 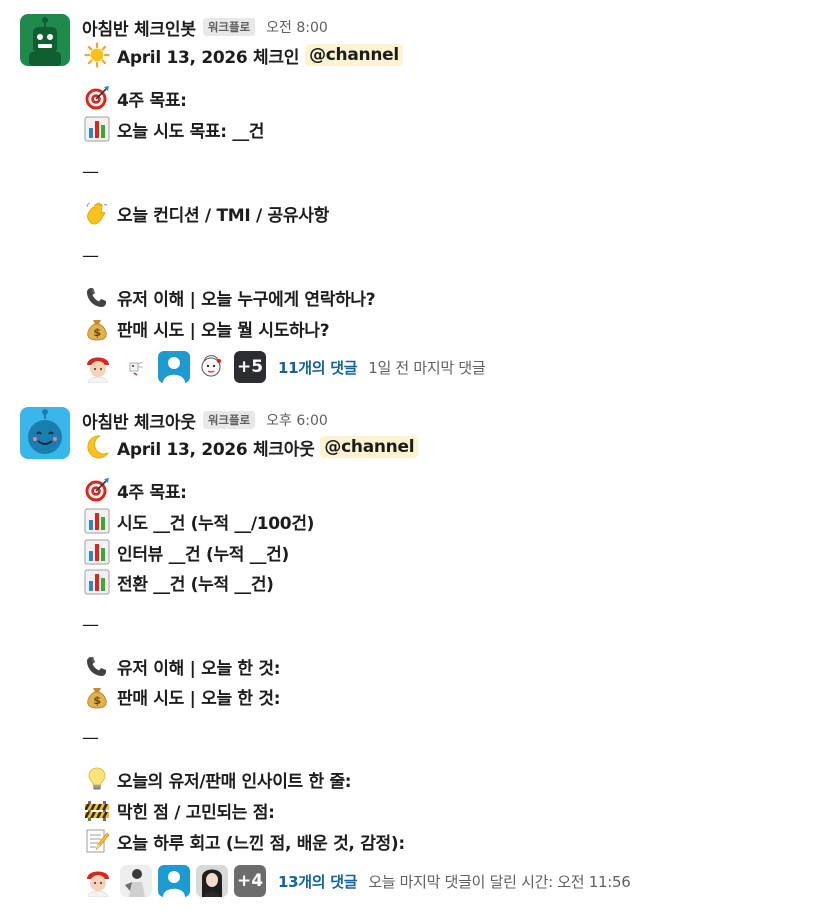 I want to click on thread-replies-bar: +5 11개의 댓글 1일 전 마지막 댓글, so click(x=284, y=367).